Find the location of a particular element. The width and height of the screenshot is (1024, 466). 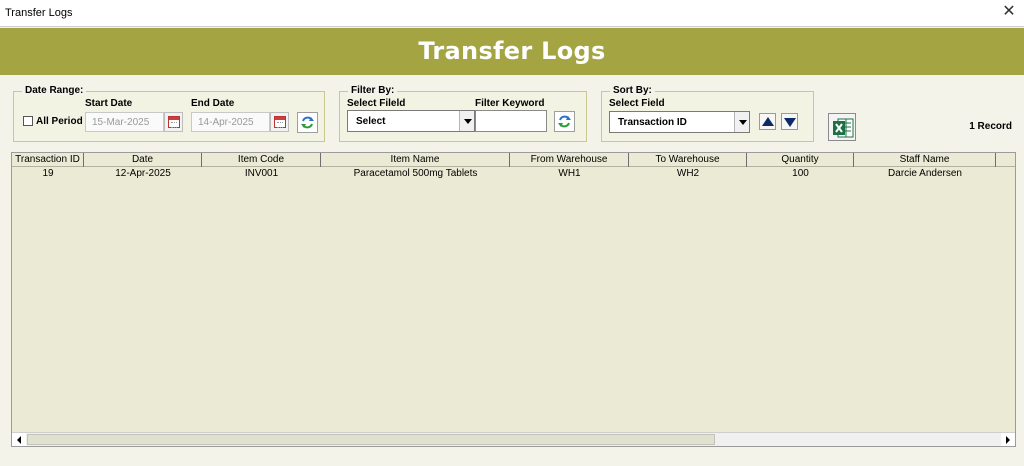

column-header-quantity: Quantity is located at coordinates (800, 160).